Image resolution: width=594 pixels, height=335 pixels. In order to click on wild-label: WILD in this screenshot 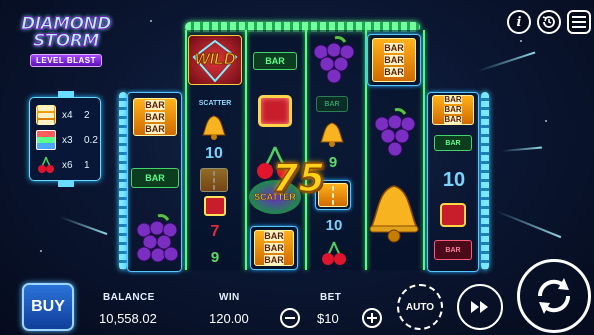, I will do `click(215, 60)`.